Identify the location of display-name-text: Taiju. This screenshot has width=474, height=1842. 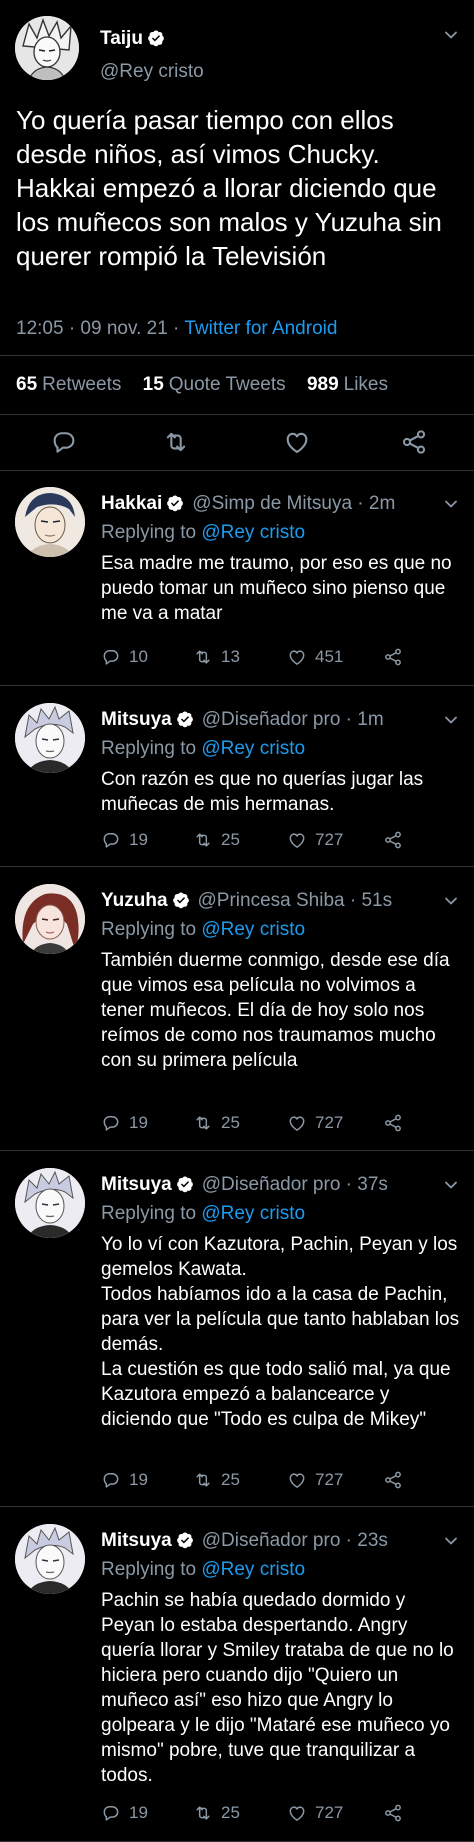
(121, 38).